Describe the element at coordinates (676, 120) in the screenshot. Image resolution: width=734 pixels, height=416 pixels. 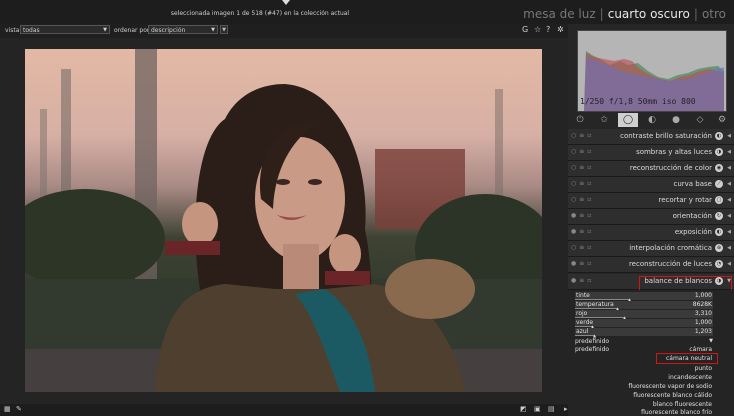
I see `tab-color: ●` at that location.